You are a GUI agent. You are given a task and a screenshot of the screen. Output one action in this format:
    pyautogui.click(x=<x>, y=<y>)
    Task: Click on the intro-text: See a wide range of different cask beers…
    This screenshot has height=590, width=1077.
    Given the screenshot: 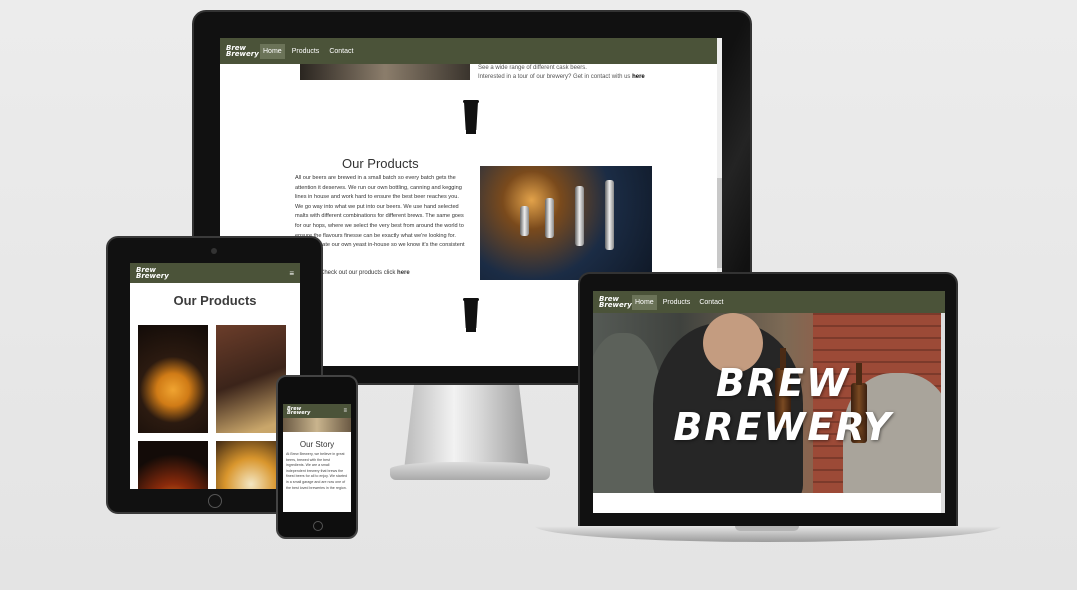 What is the action you would take?
    pyautogui.click(x=561, y=72)
    